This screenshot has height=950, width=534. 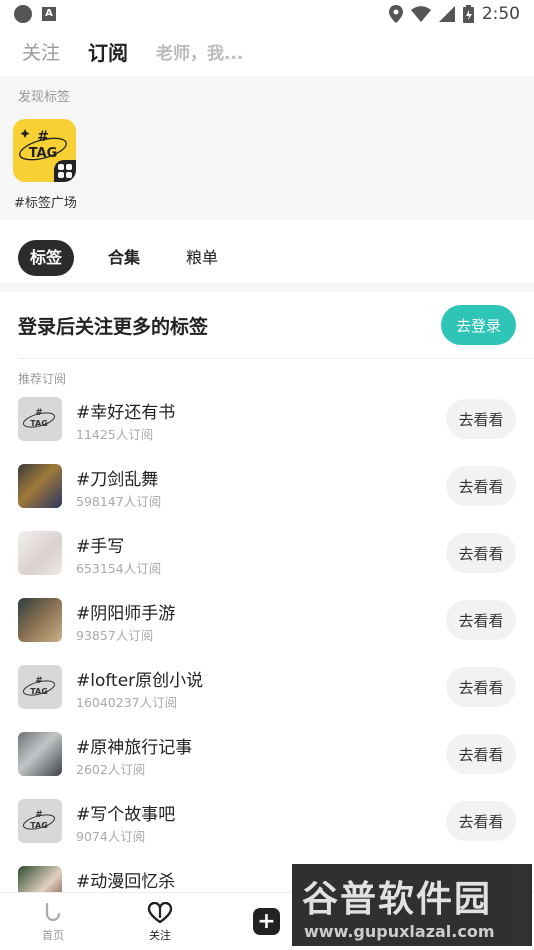 What do you see at coordinates (108, 51) in the screenshot?
I see `tab-subscribe: 订阅` at bounding box center [108, 51].